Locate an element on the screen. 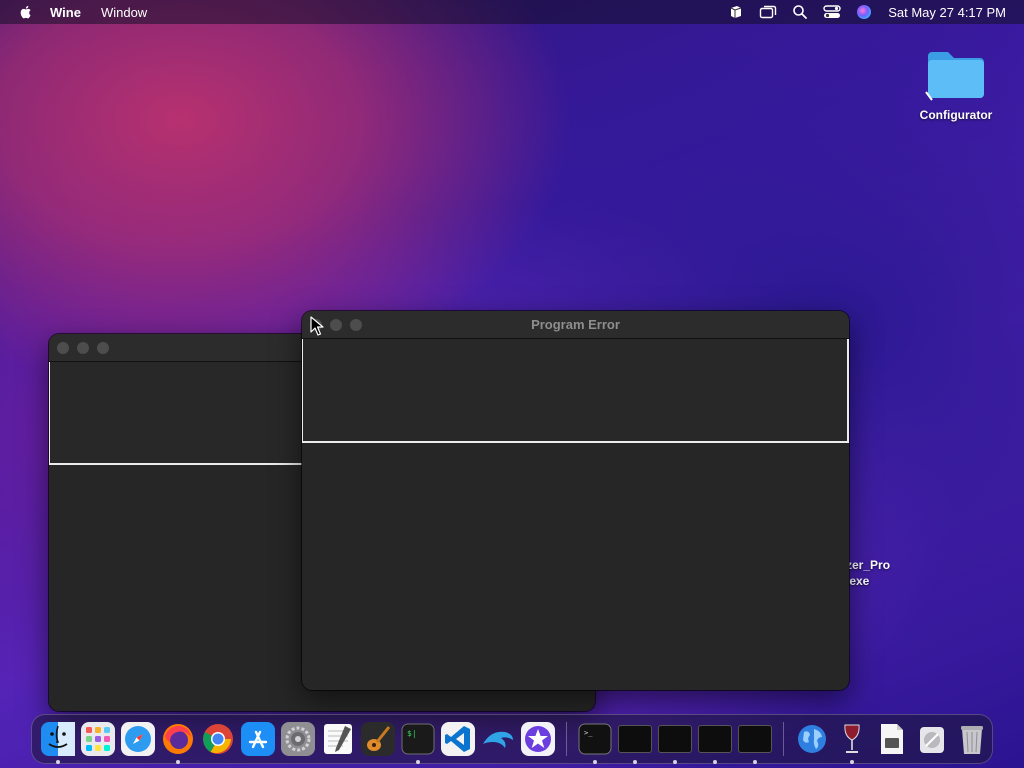 This screenshot has height=768, width=1024. desktop-icon-configurator: Configurator is located at coordinates (956, 85).